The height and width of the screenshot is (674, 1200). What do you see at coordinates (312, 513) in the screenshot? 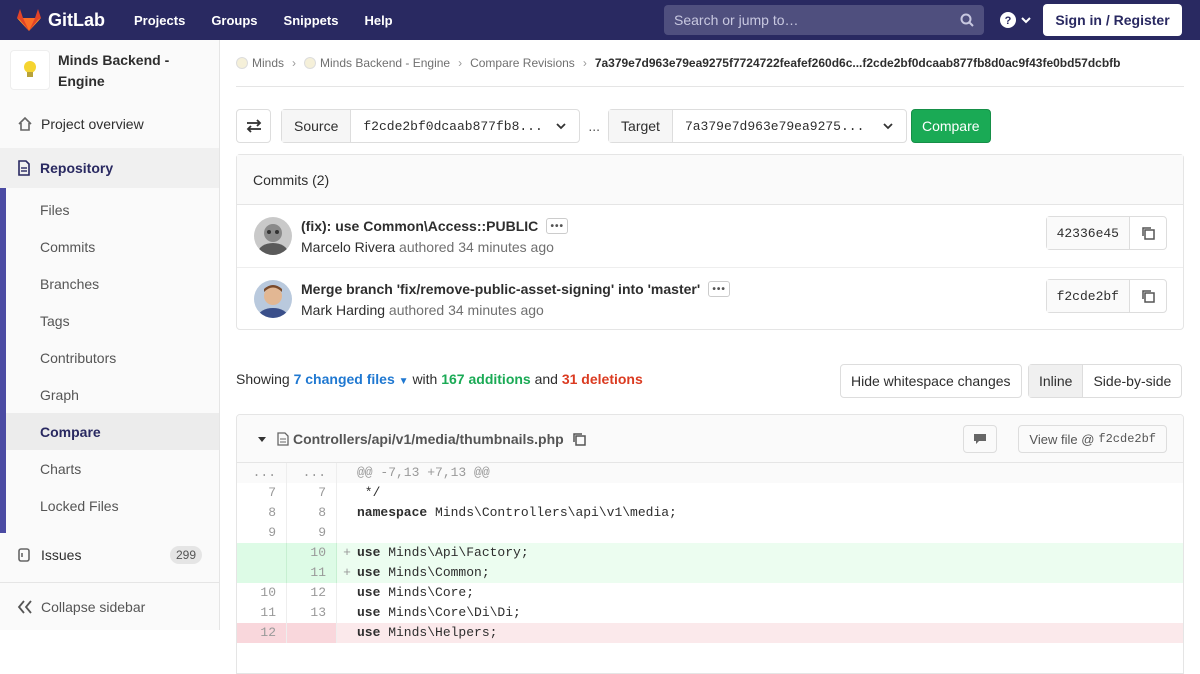
I see `new-line-number: 8` at bounding box center [312, 513].